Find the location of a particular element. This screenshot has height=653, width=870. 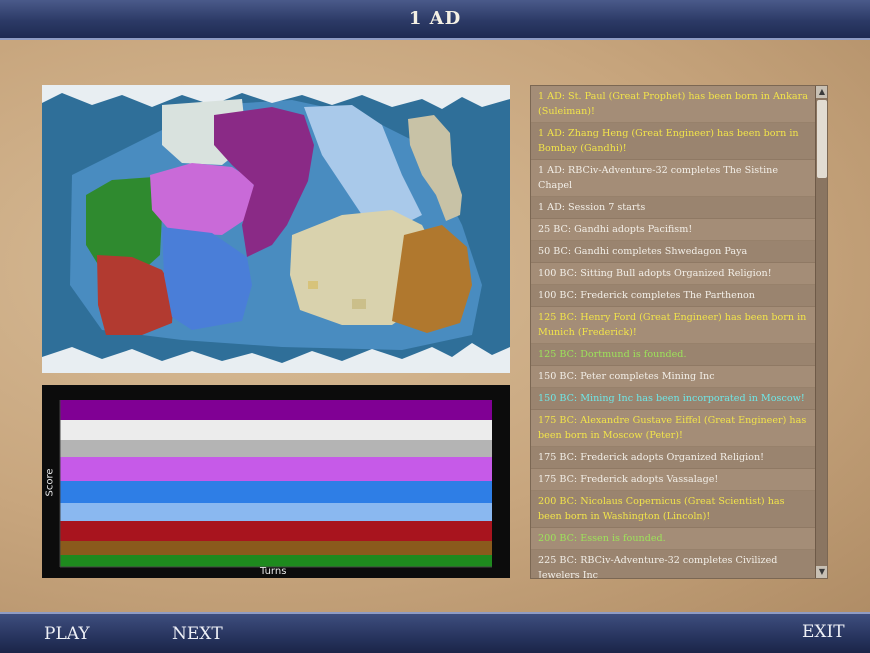

turn-title: 1 AD is located at coordinates (435, 18).